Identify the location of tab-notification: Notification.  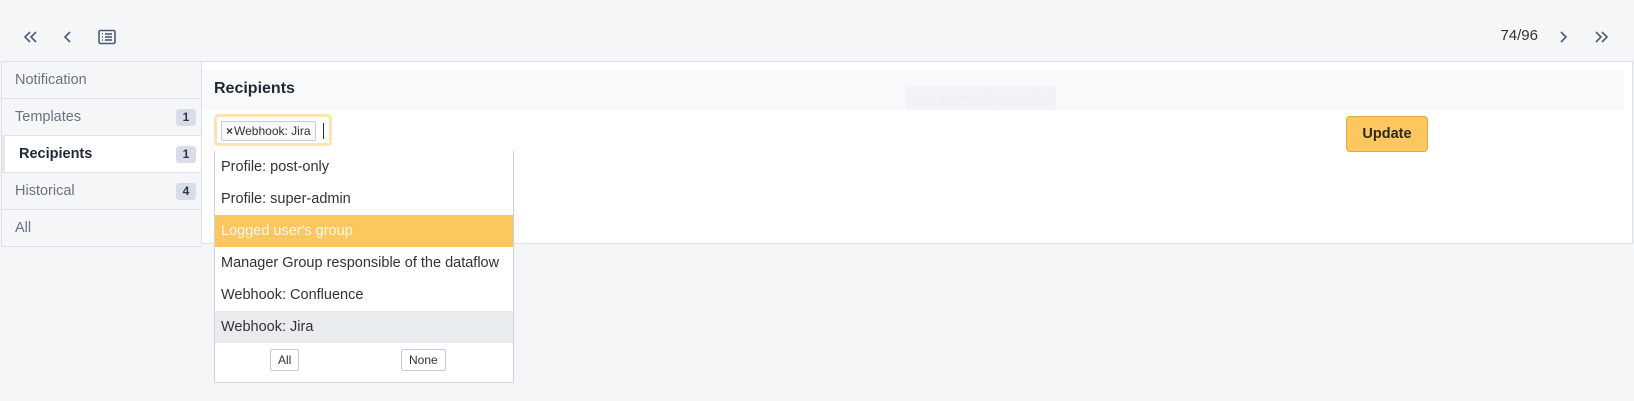
(102, 80).